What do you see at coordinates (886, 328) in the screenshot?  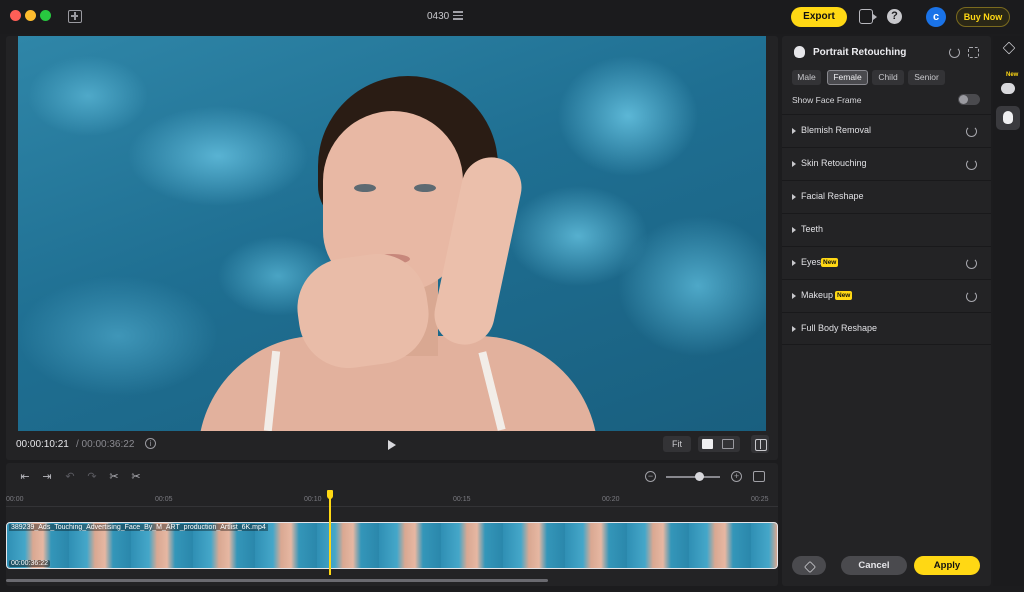 I see `section-full-body-reshape: Full Body Reshape` at bounding box center [886, 328].